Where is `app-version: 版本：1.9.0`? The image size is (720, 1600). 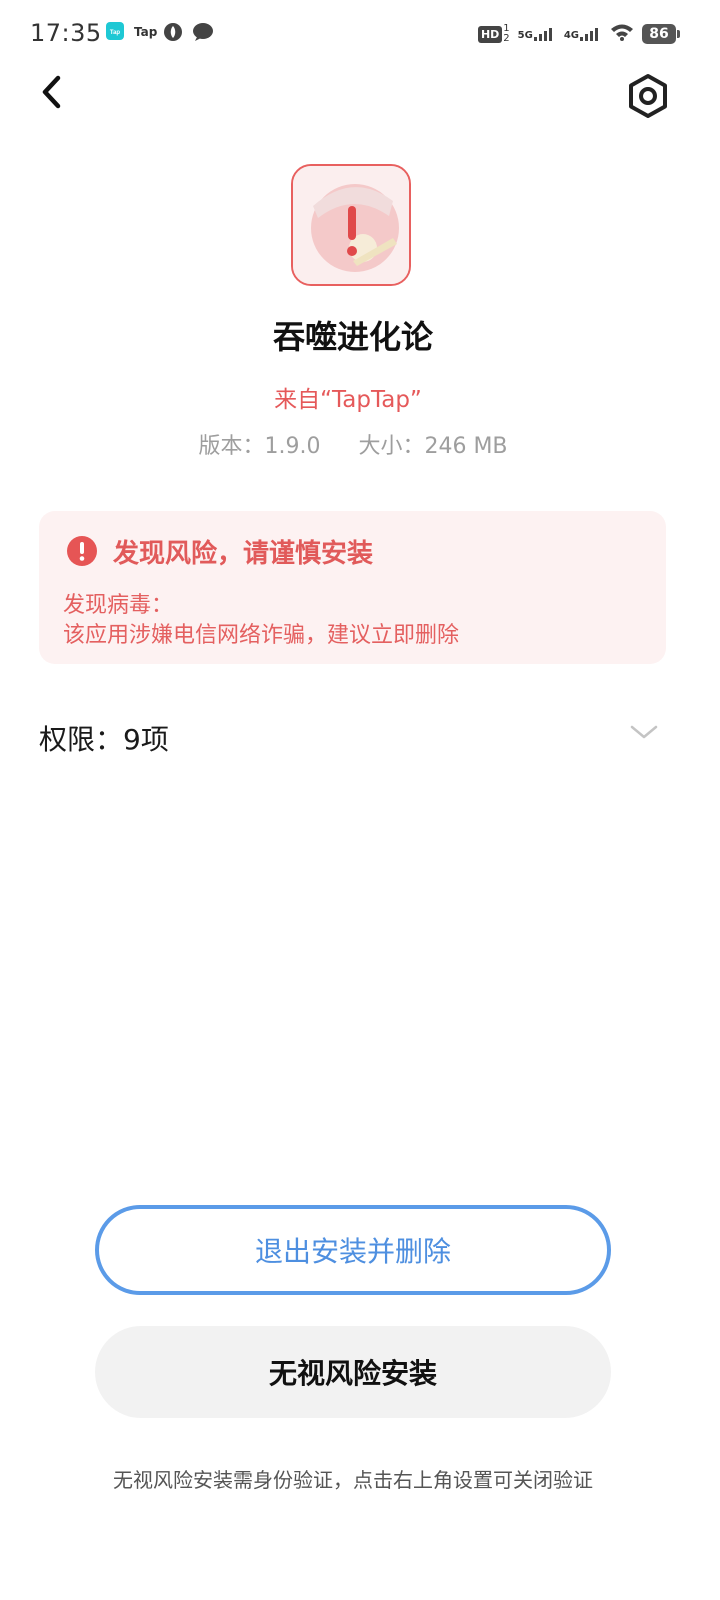 app-version: 版本：1.9.0 is located at coordinates (259, 446).